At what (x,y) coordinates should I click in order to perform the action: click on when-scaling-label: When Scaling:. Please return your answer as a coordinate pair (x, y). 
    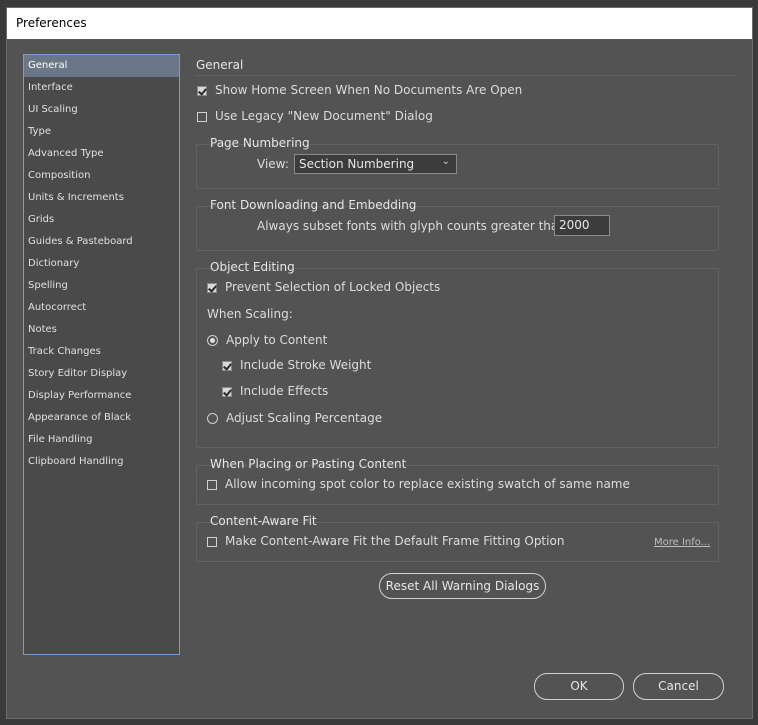
    Looking at the image, I should click on (250, 314).